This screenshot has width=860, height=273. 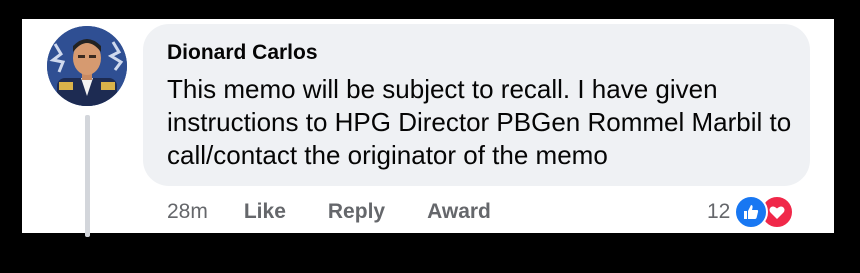 What do you see at coordinates (356, 212) in the screenshot?
I see `reply-button: Reply` at bounding box center [356, 212].